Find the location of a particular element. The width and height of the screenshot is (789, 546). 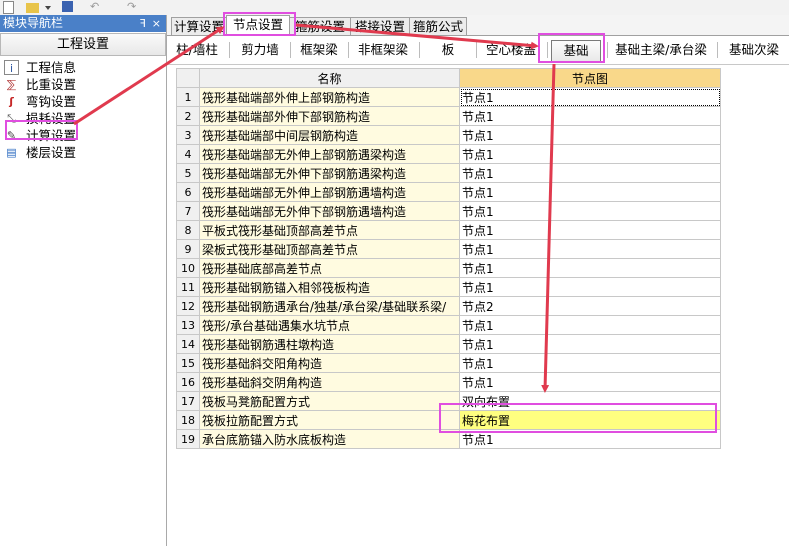

table-row: 17 筏板马凳筋配置方式 双向布置 is located at coordinates (448, 401).